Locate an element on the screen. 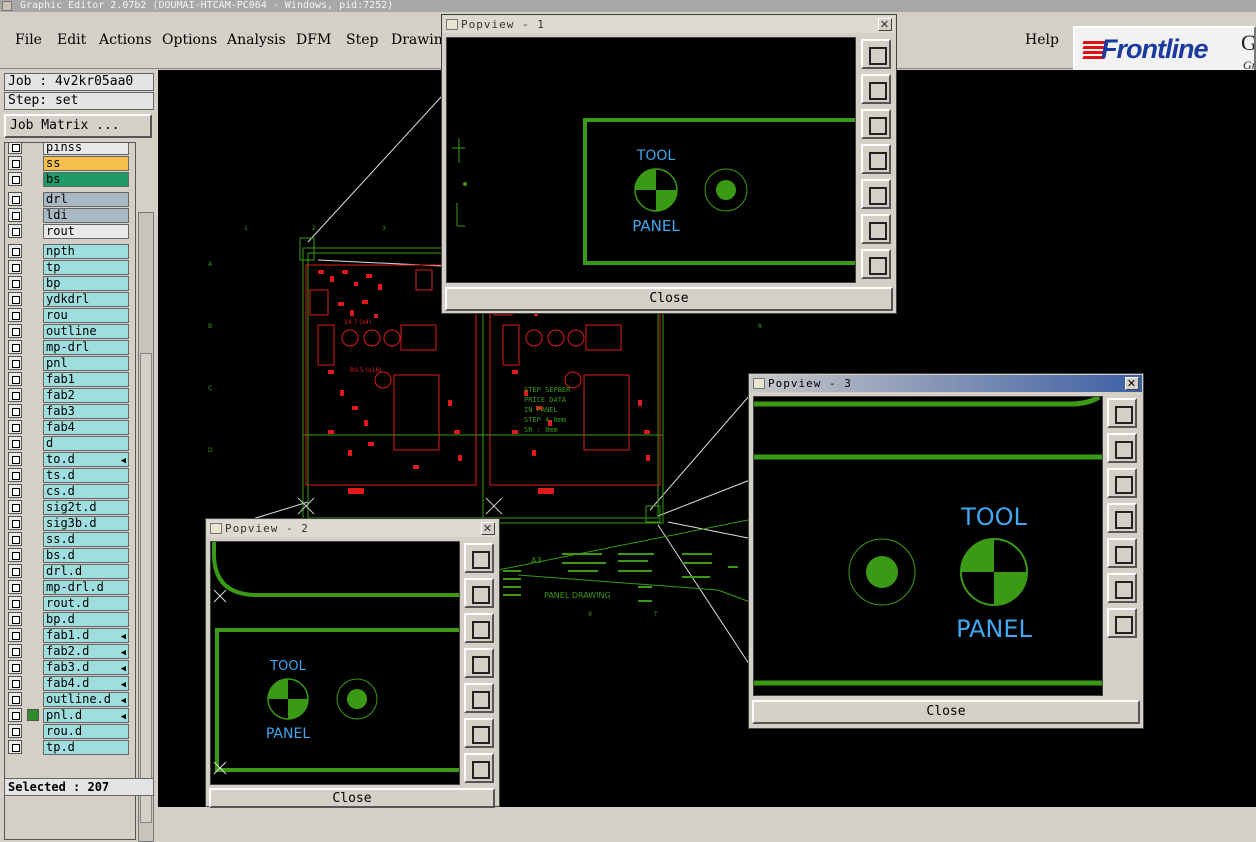  popview-1-view: TOOL PANEL is located at coordinates (651, 160).